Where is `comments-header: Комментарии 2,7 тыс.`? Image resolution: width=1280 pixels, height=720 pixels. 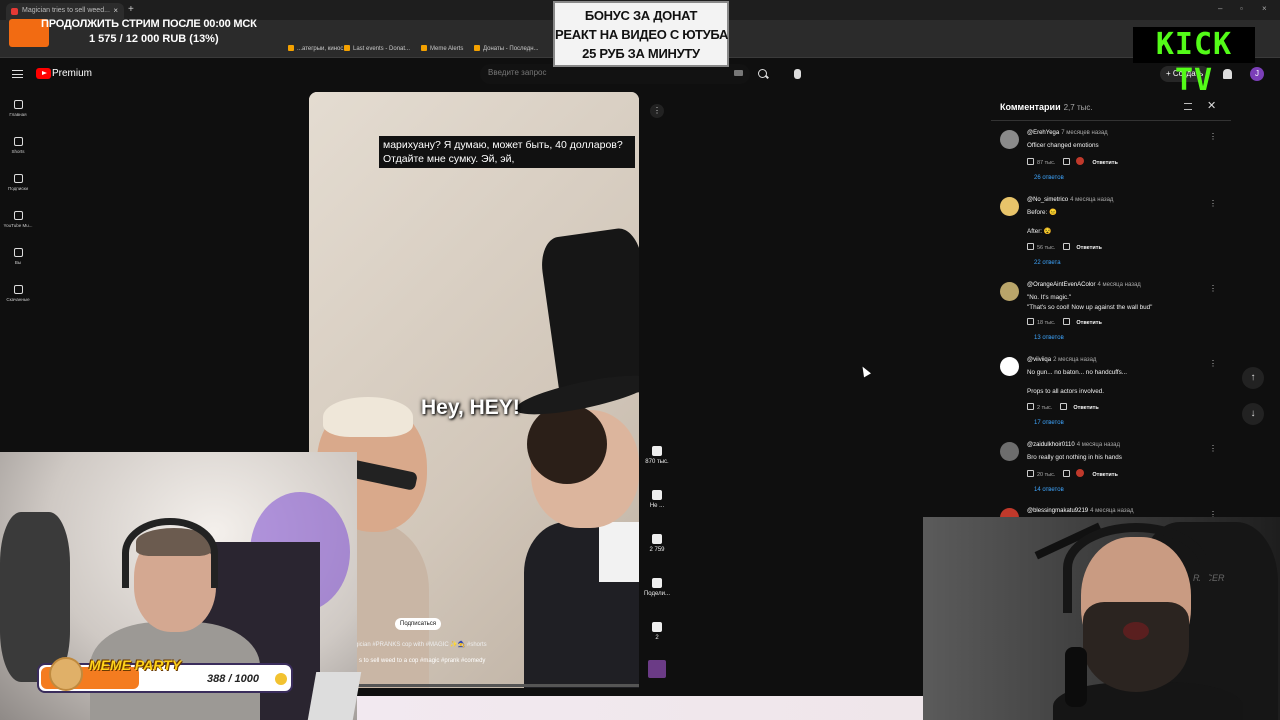 comments-header: Комментарии 2,7 тыс. is located at coordinates (1046, 107).